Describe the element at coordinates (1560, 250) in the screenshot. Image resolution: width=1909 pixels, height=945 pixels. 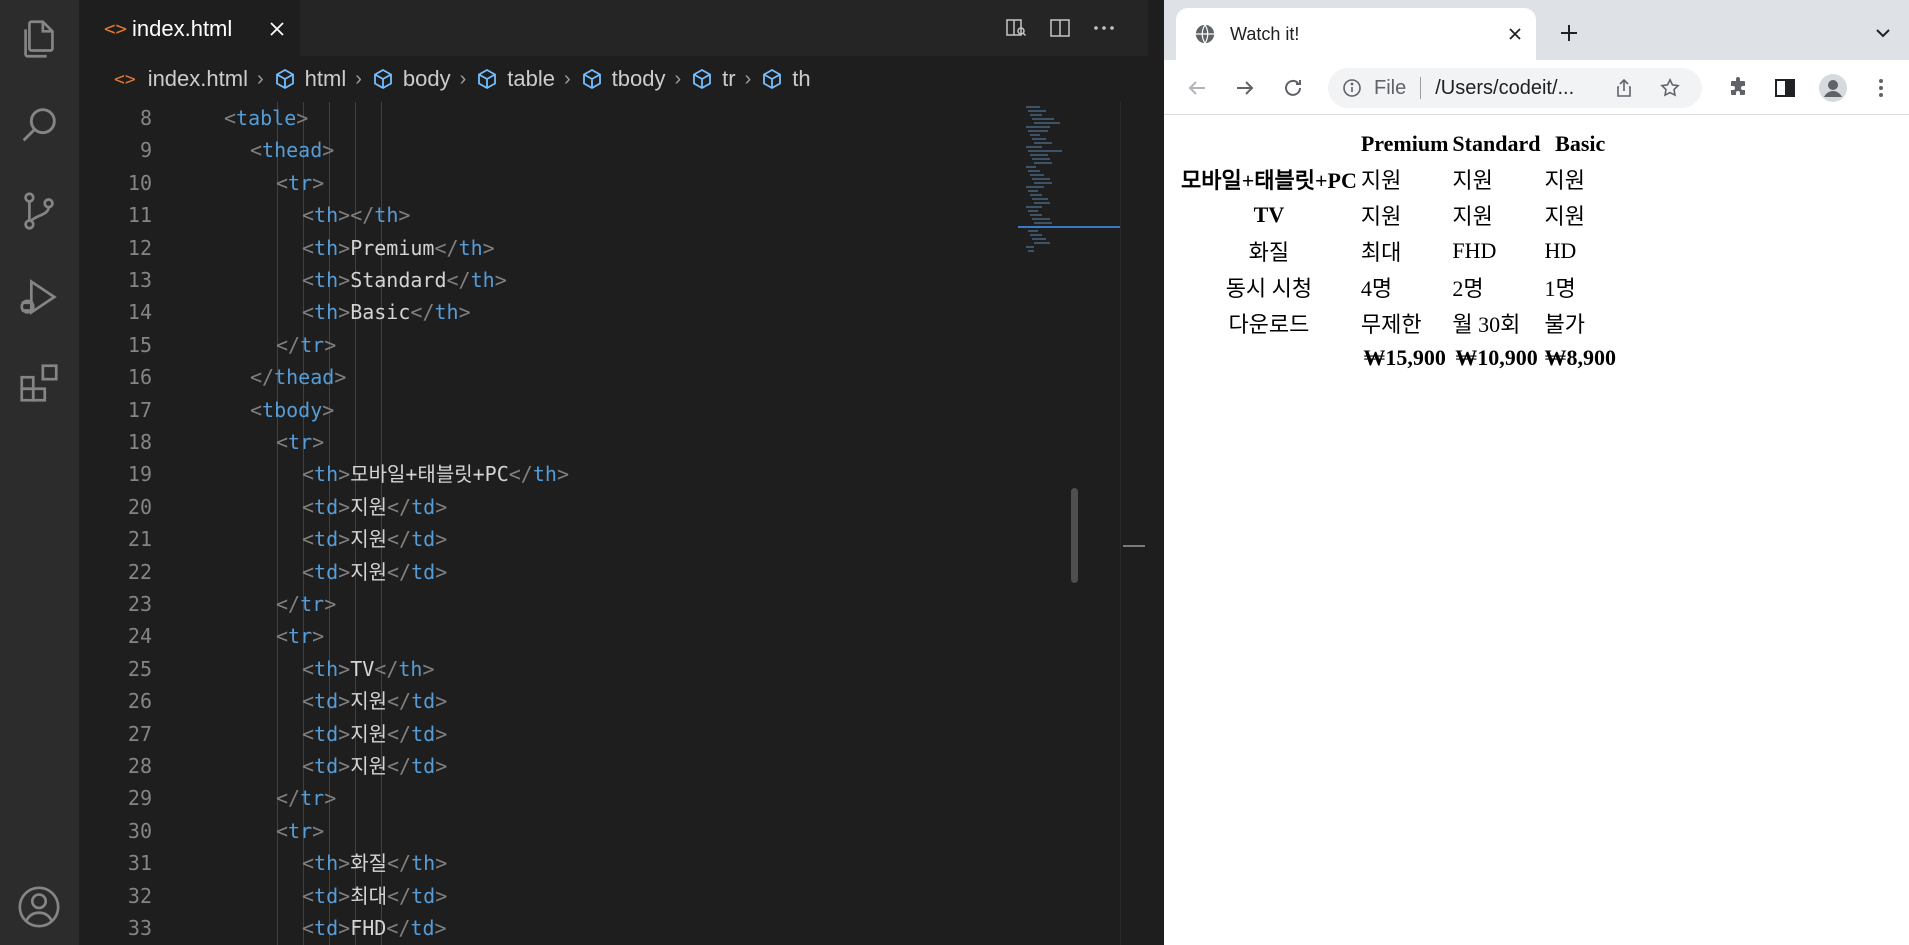
I see `table-cell: HD` at that location.